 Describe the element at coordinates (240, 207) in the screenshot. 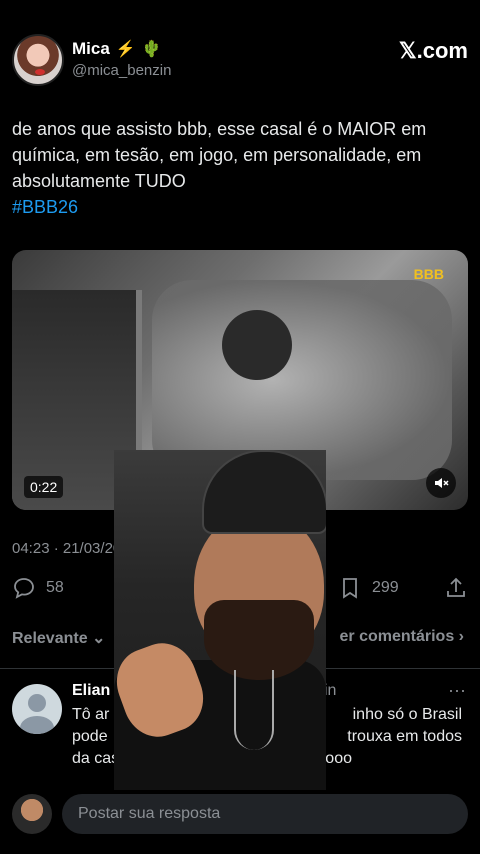

I see `hashtag-link: #BBB26` at that location.